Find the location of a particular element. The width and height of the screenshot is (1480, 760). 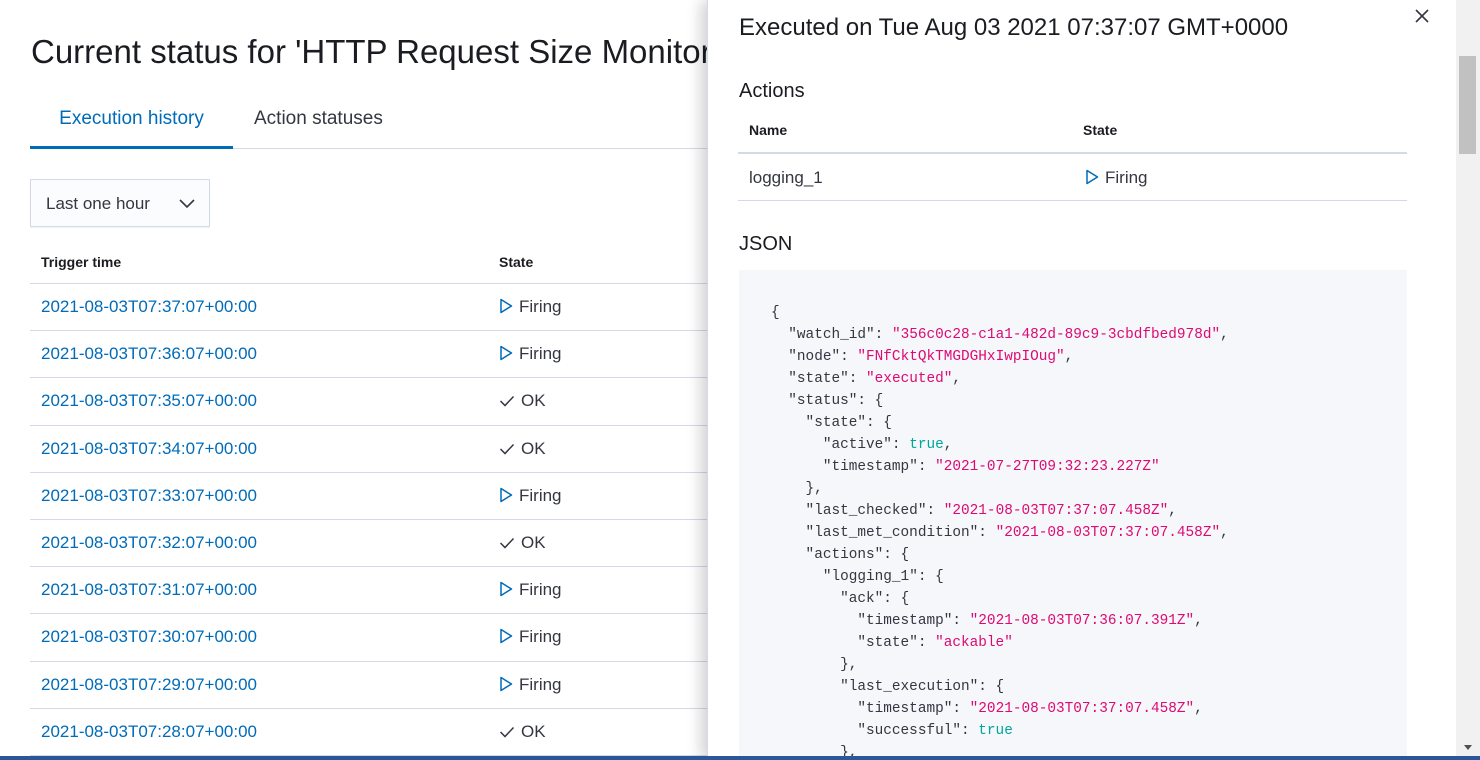

json-string: "FNfCktQkTMGDGHxIwpIOug" is located at coordinates (961, 357).